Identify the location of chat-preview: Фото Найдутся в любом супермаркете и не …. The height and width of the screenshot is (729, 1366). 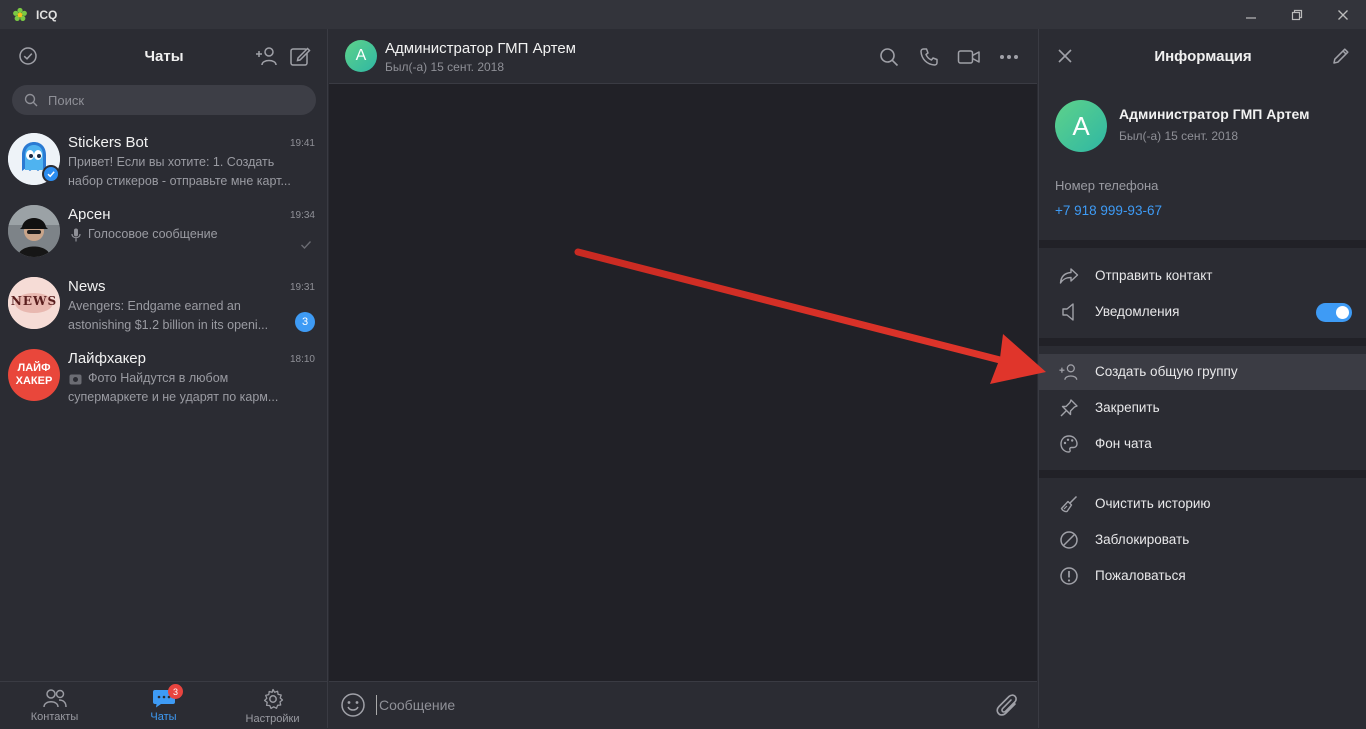
(191, 388).